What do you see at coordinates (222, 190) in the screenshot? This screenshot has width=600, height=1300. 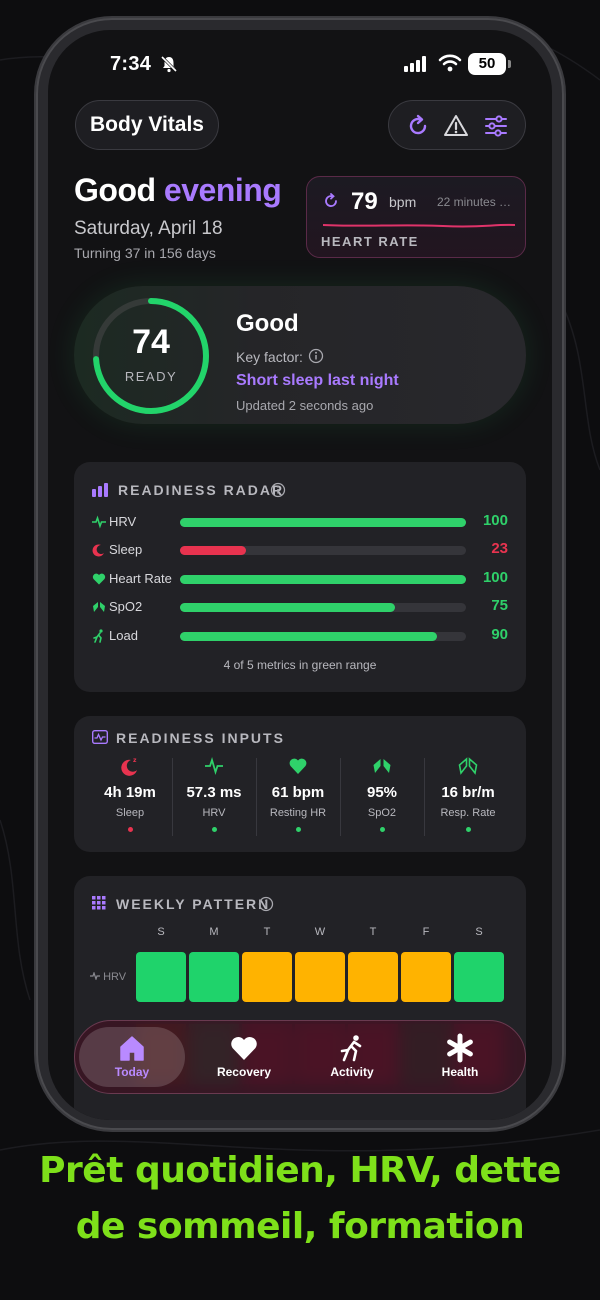 I see `greeting-accent: evening` at bounding box center [222, 190].